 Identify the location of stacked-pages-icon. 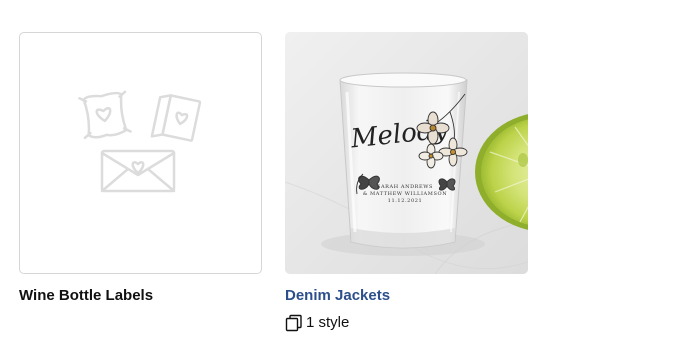
(293, 323).